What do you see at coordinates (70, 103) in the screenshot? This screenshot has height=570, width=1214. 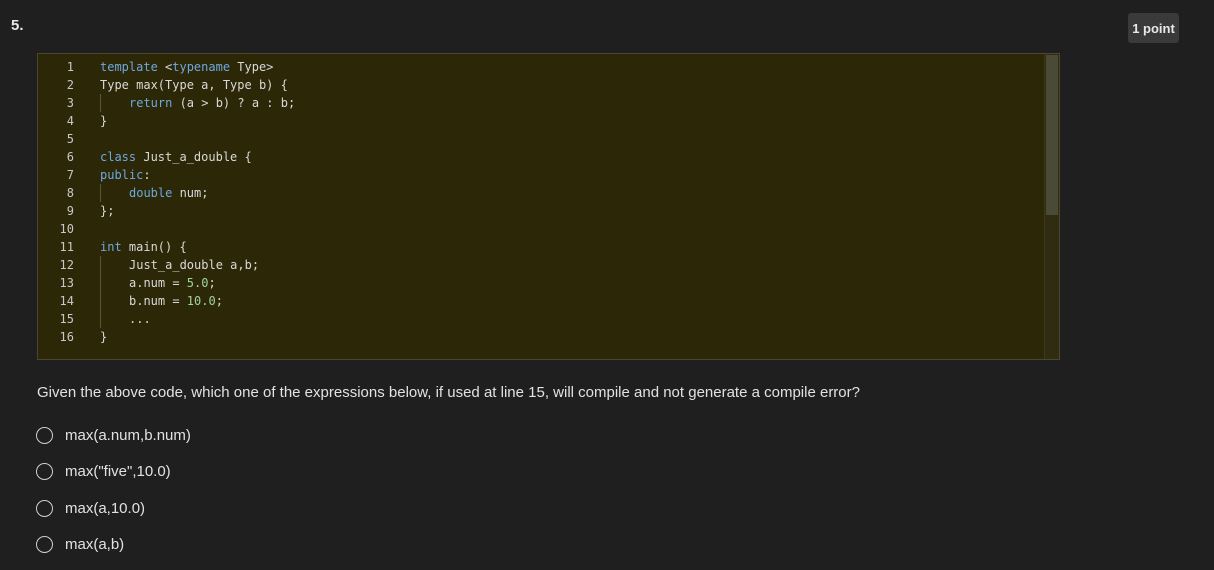 I see `line-number: 3` at bounding box center [70, 103].